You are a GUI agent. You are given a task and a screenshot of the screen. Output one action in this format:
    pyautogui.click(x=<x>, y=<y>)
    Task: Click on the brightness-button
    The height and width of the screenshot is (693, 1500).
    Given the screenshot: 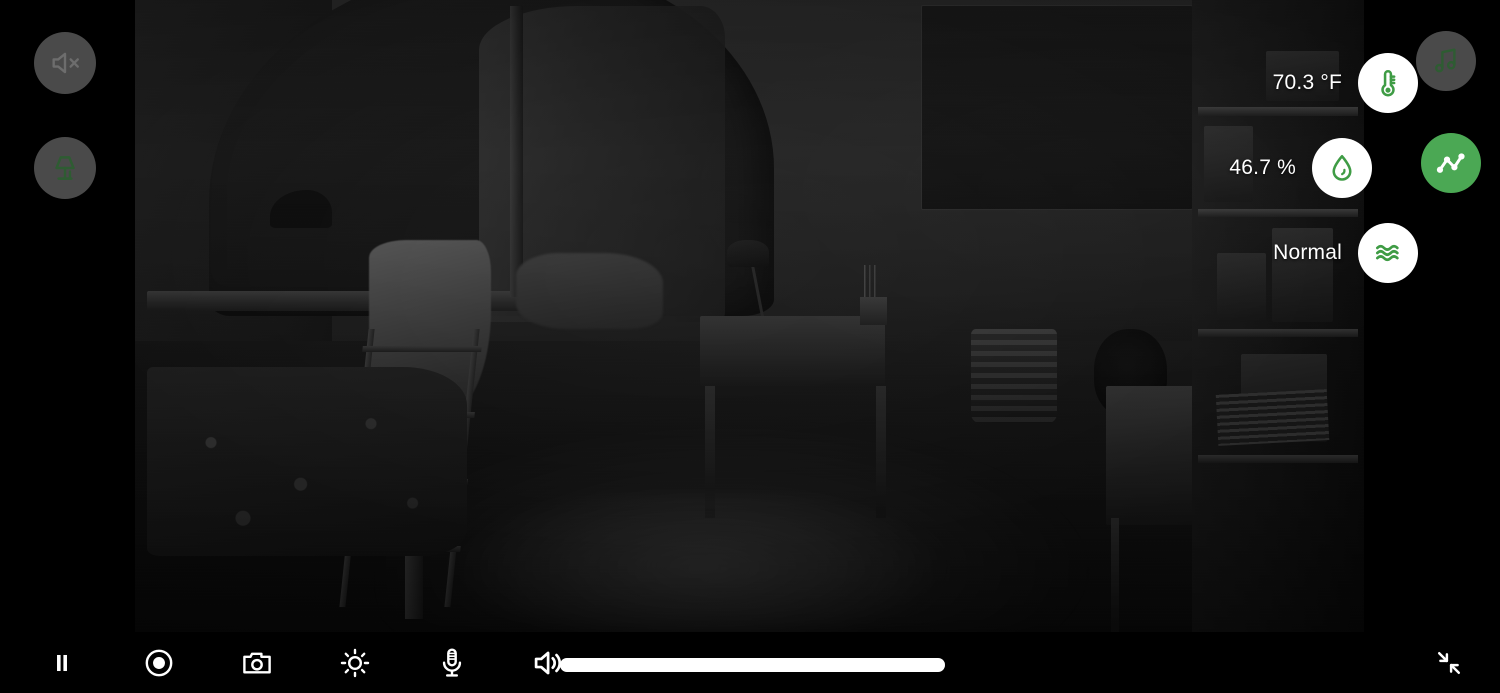 What is the action you would take?
    pyautogui.click(x=355, y=663)
    